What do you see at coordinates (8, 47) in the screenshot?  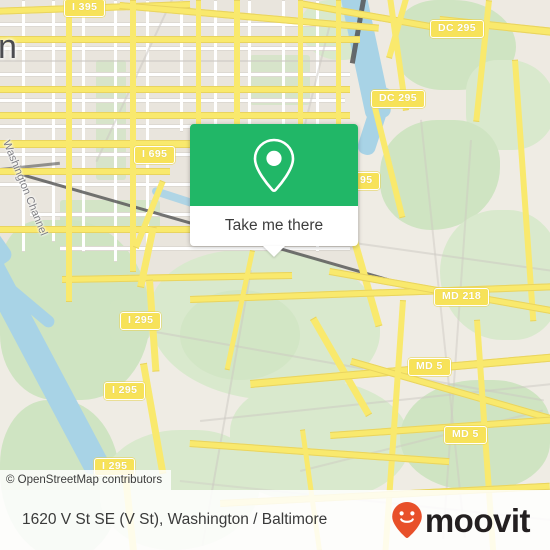 I see `map-city-label: n` at bounding box center [8, 47].